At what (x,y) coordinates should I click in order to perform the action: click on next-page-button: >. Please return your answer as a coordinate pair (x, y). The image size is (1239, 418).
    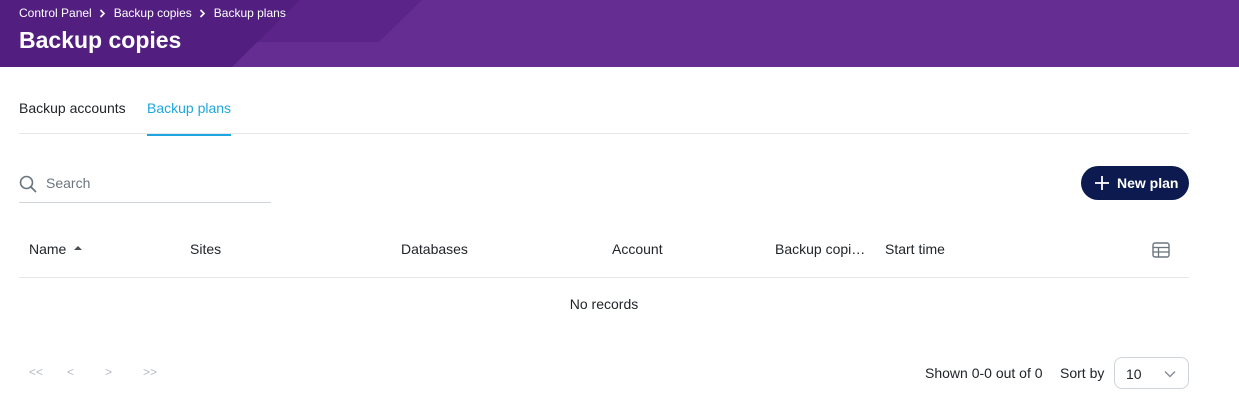
    Looking at the image, I should click on (124, 372).